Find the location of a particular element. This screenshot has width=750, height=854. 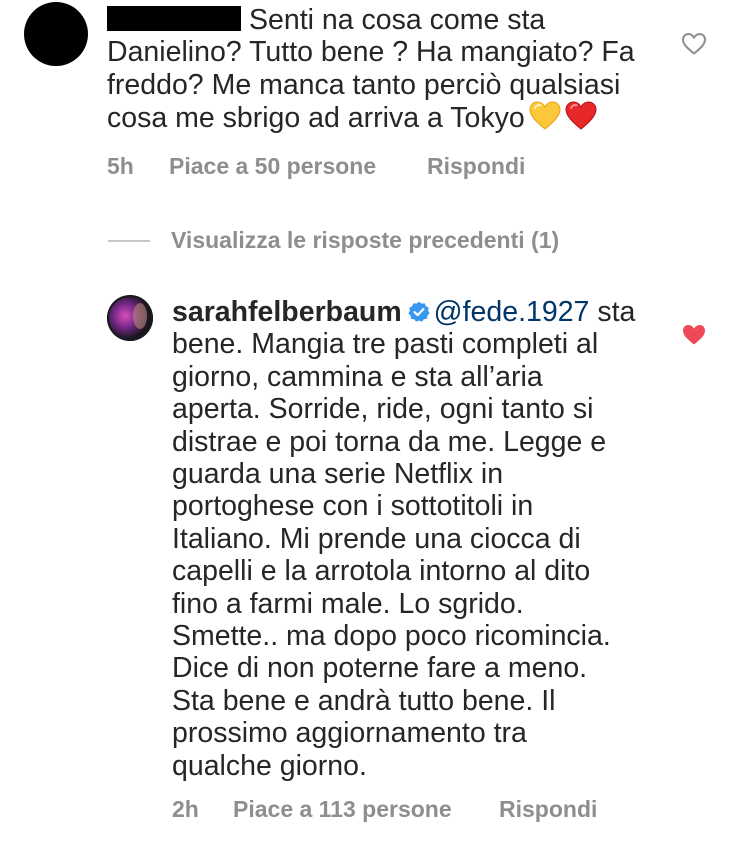

divider is located at coordinates (129, 241).